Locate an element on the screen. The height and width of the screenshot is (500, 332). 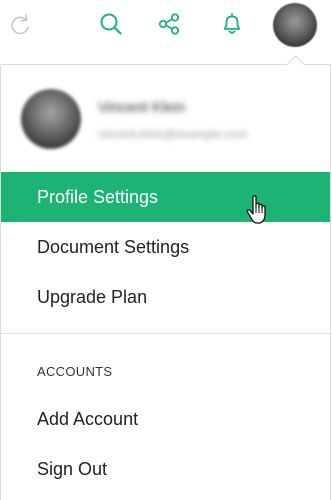
menu-item-upgrade-plan: Upgrade Plan is located at coordinates (165, 297).